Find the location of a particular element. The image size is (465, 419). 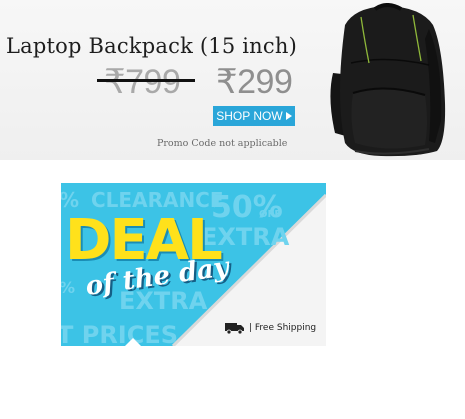

price-strikethrough is located at coordinates (146, 80).